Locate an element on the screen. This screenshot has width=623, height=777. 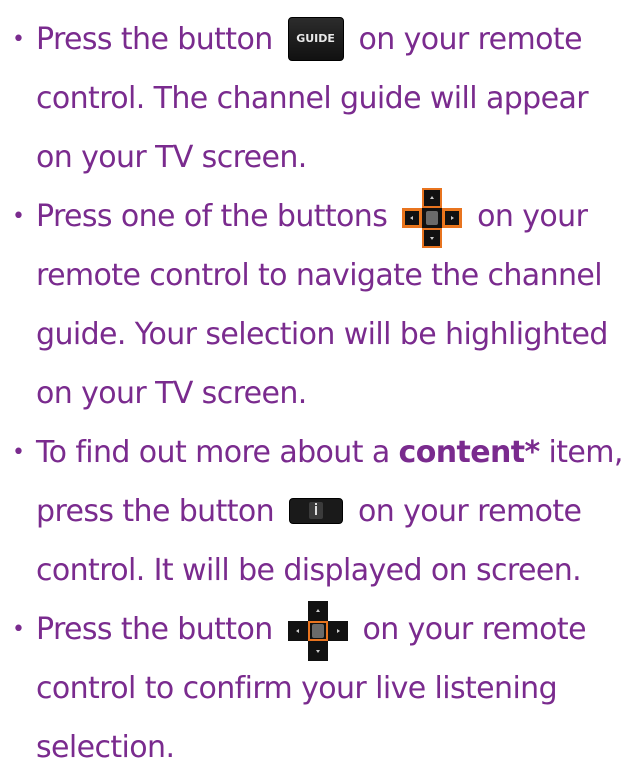
step-line: selection. is located at coordinates (105, 747).